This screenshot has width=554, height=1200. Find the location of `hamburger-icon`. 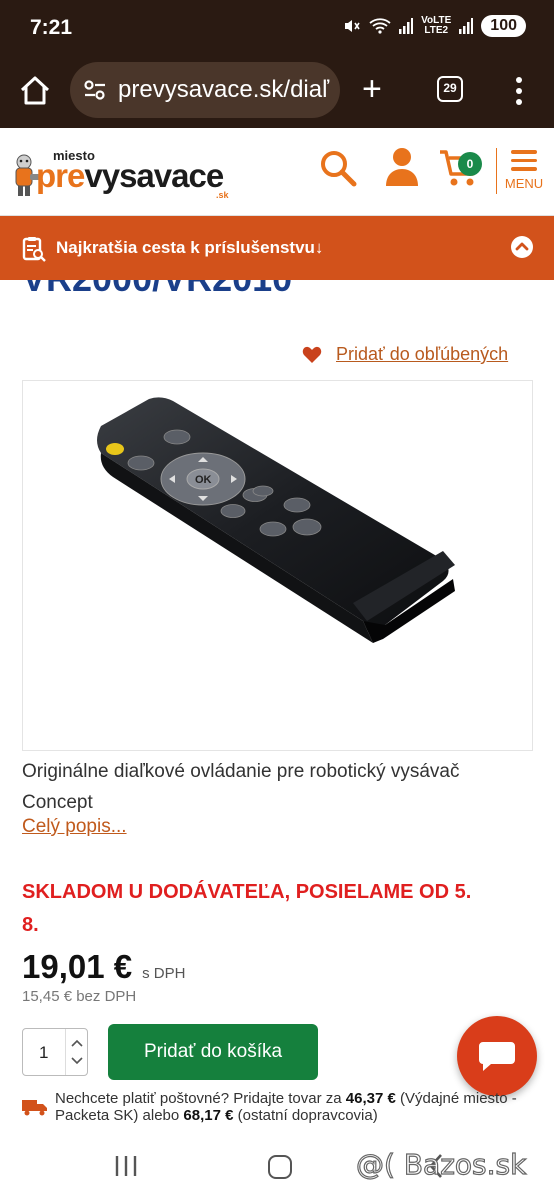

hamburger-icon is located at coordinates (524, 160).